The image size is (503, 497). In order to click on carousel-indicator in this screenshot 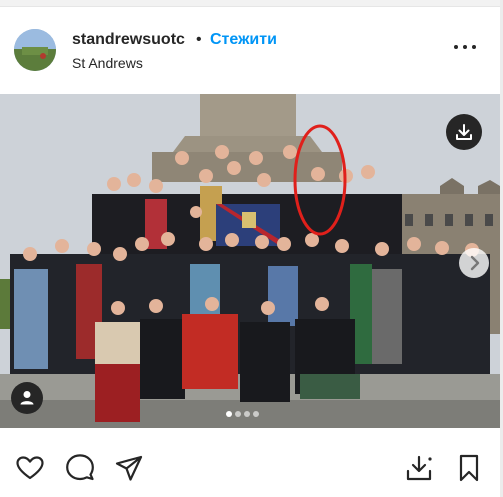, I will do `click(244, 410)`.